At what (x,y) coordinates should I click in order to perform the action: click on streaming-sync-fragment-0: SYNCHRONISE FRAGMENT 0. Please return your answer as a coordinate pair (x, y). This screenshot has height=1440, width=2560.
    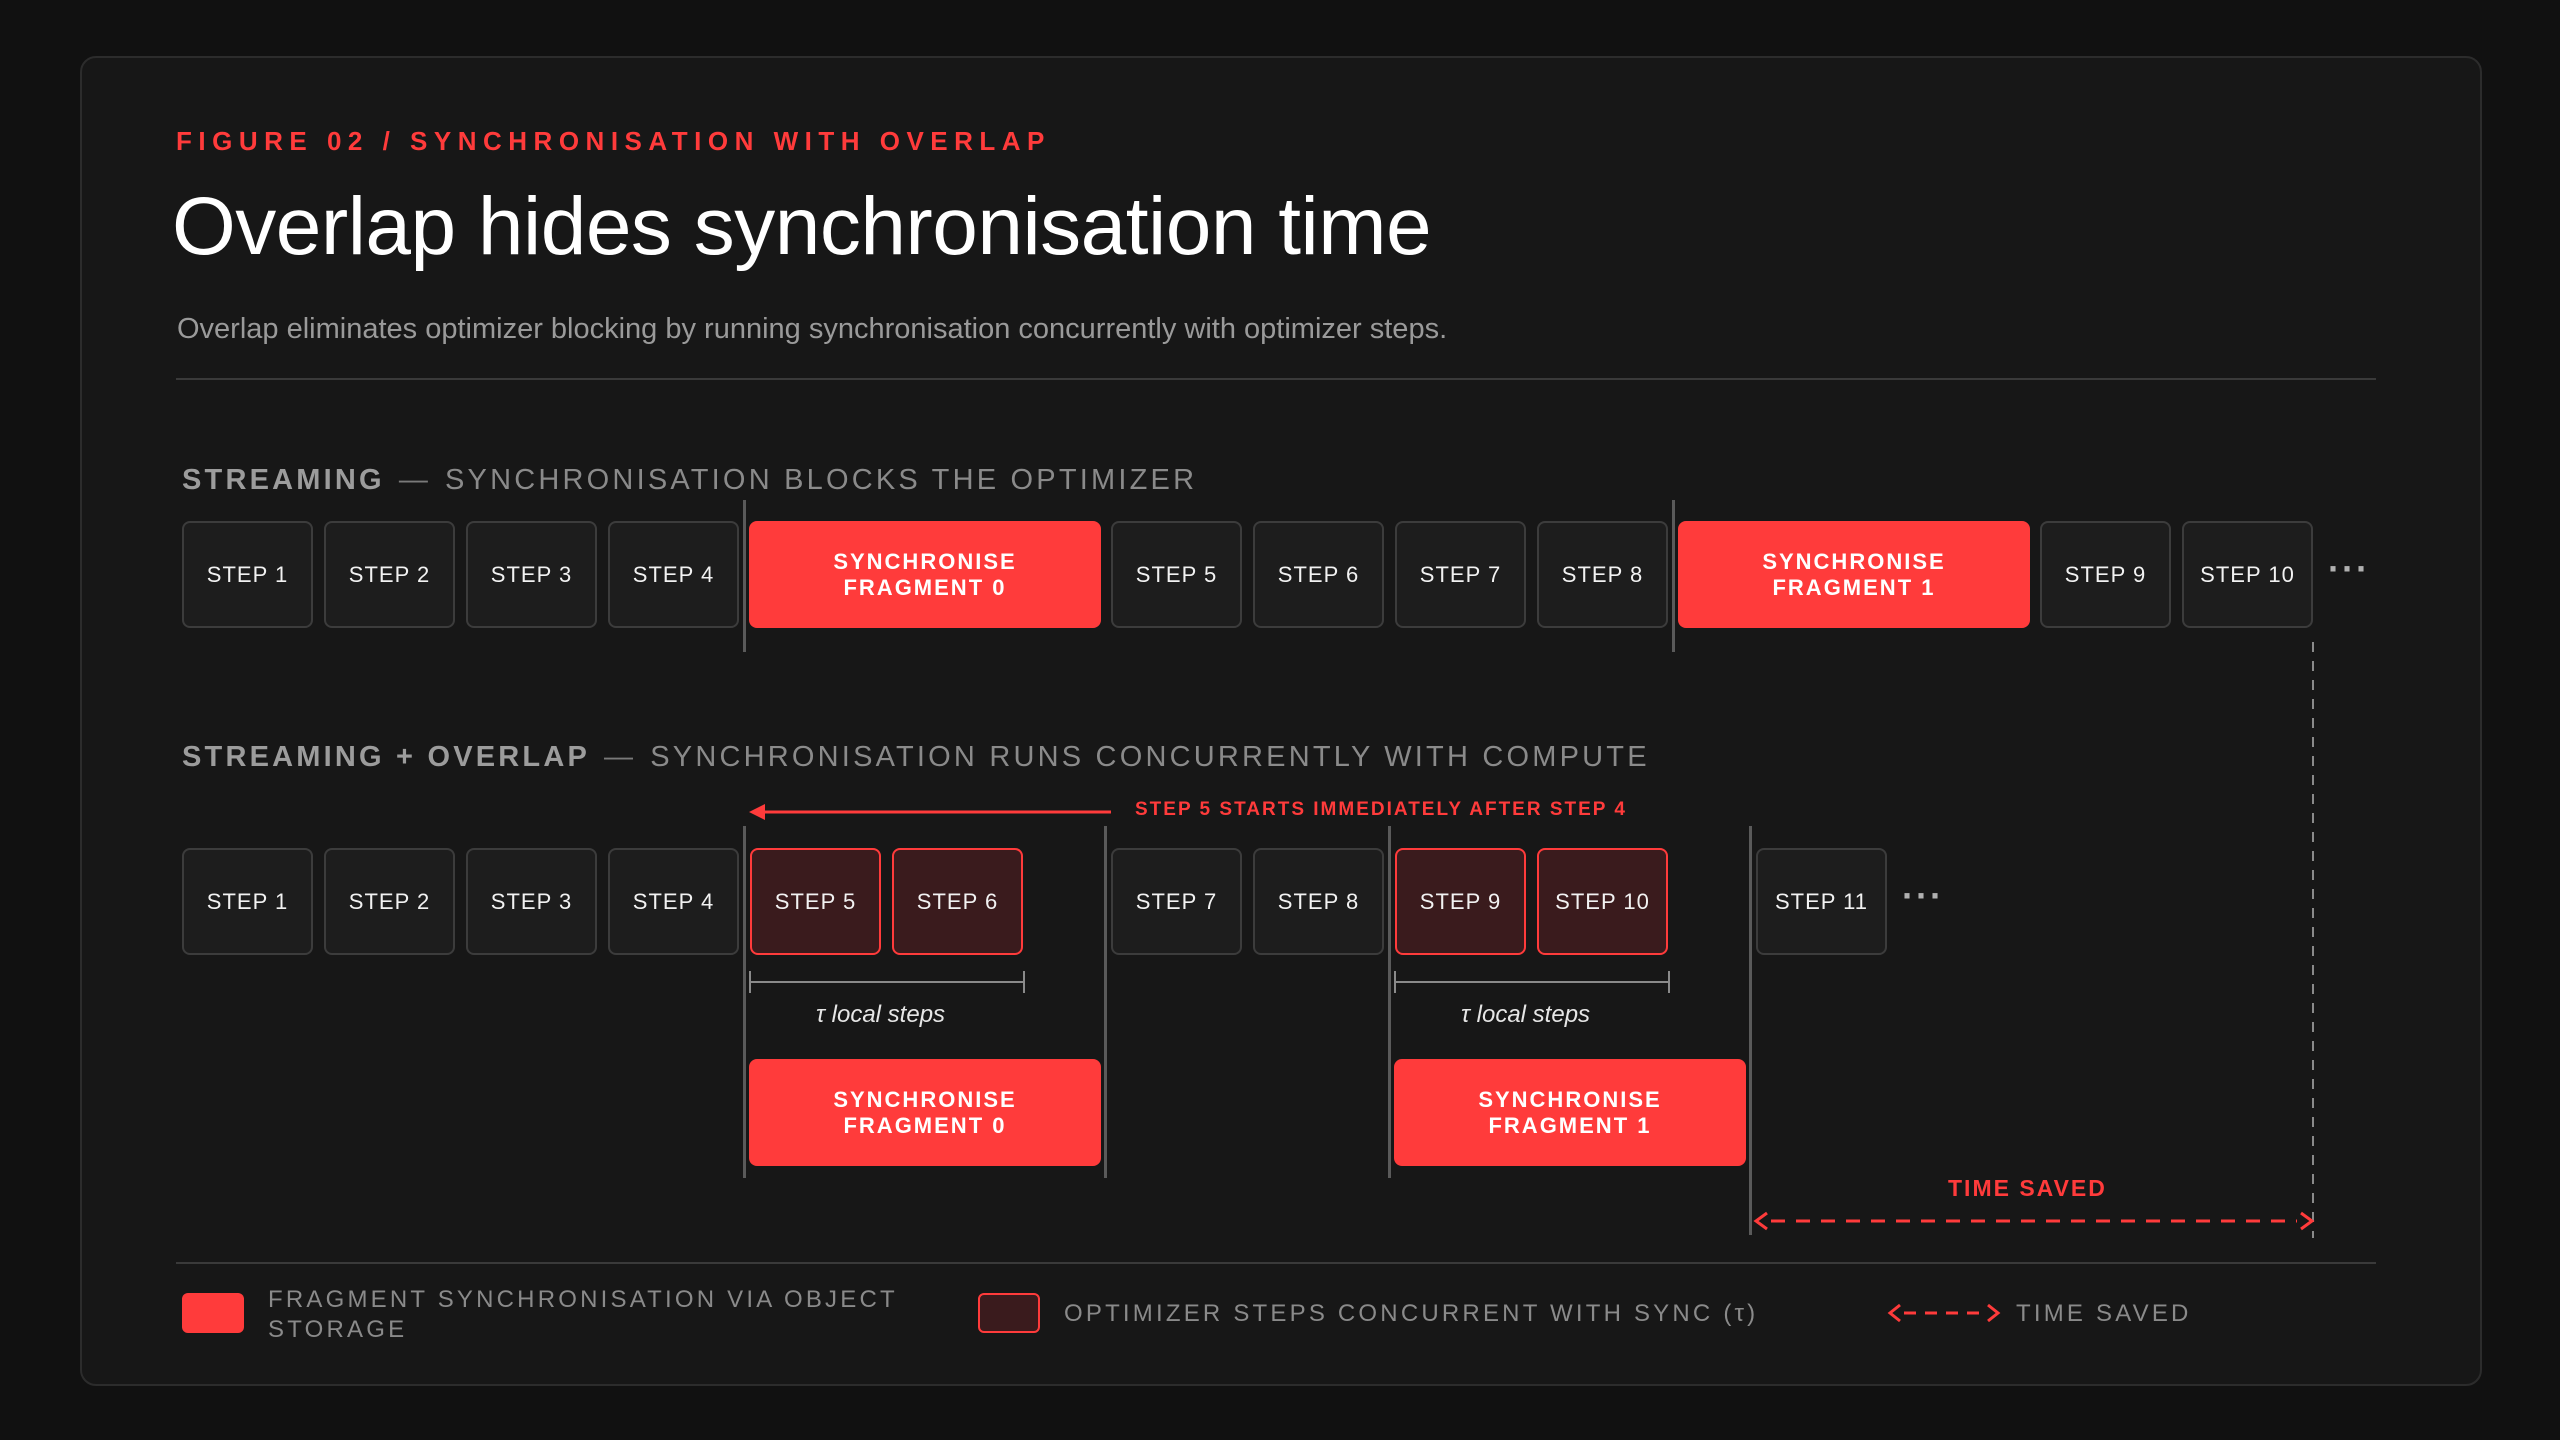
    Looking at the image, I should click on (925, 574).